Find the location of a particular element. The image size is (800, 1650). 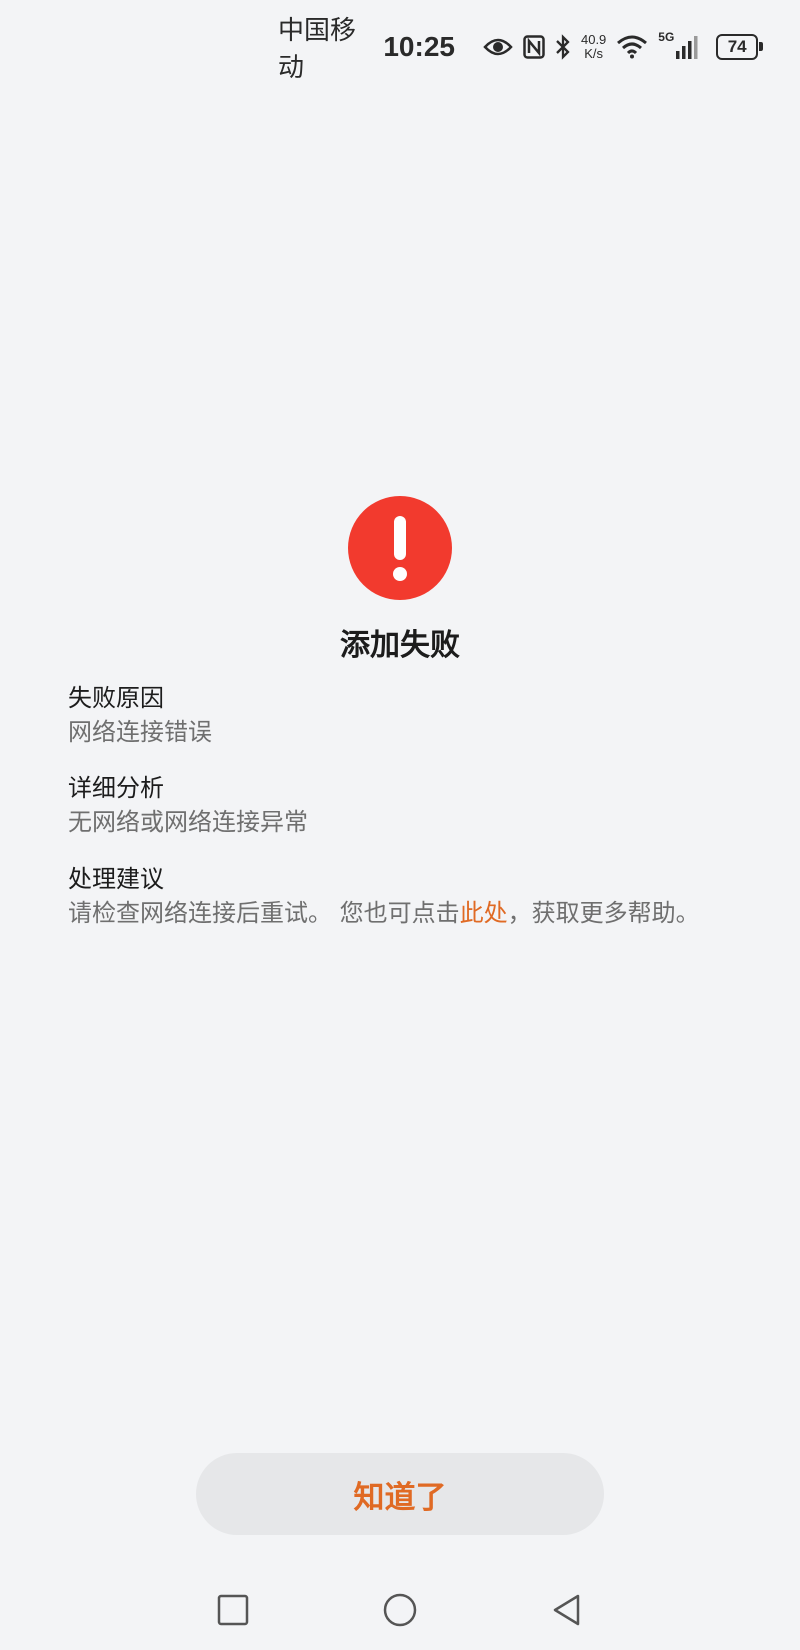

network-speed: 40.9 K/s is located at coordinates (593, 47).